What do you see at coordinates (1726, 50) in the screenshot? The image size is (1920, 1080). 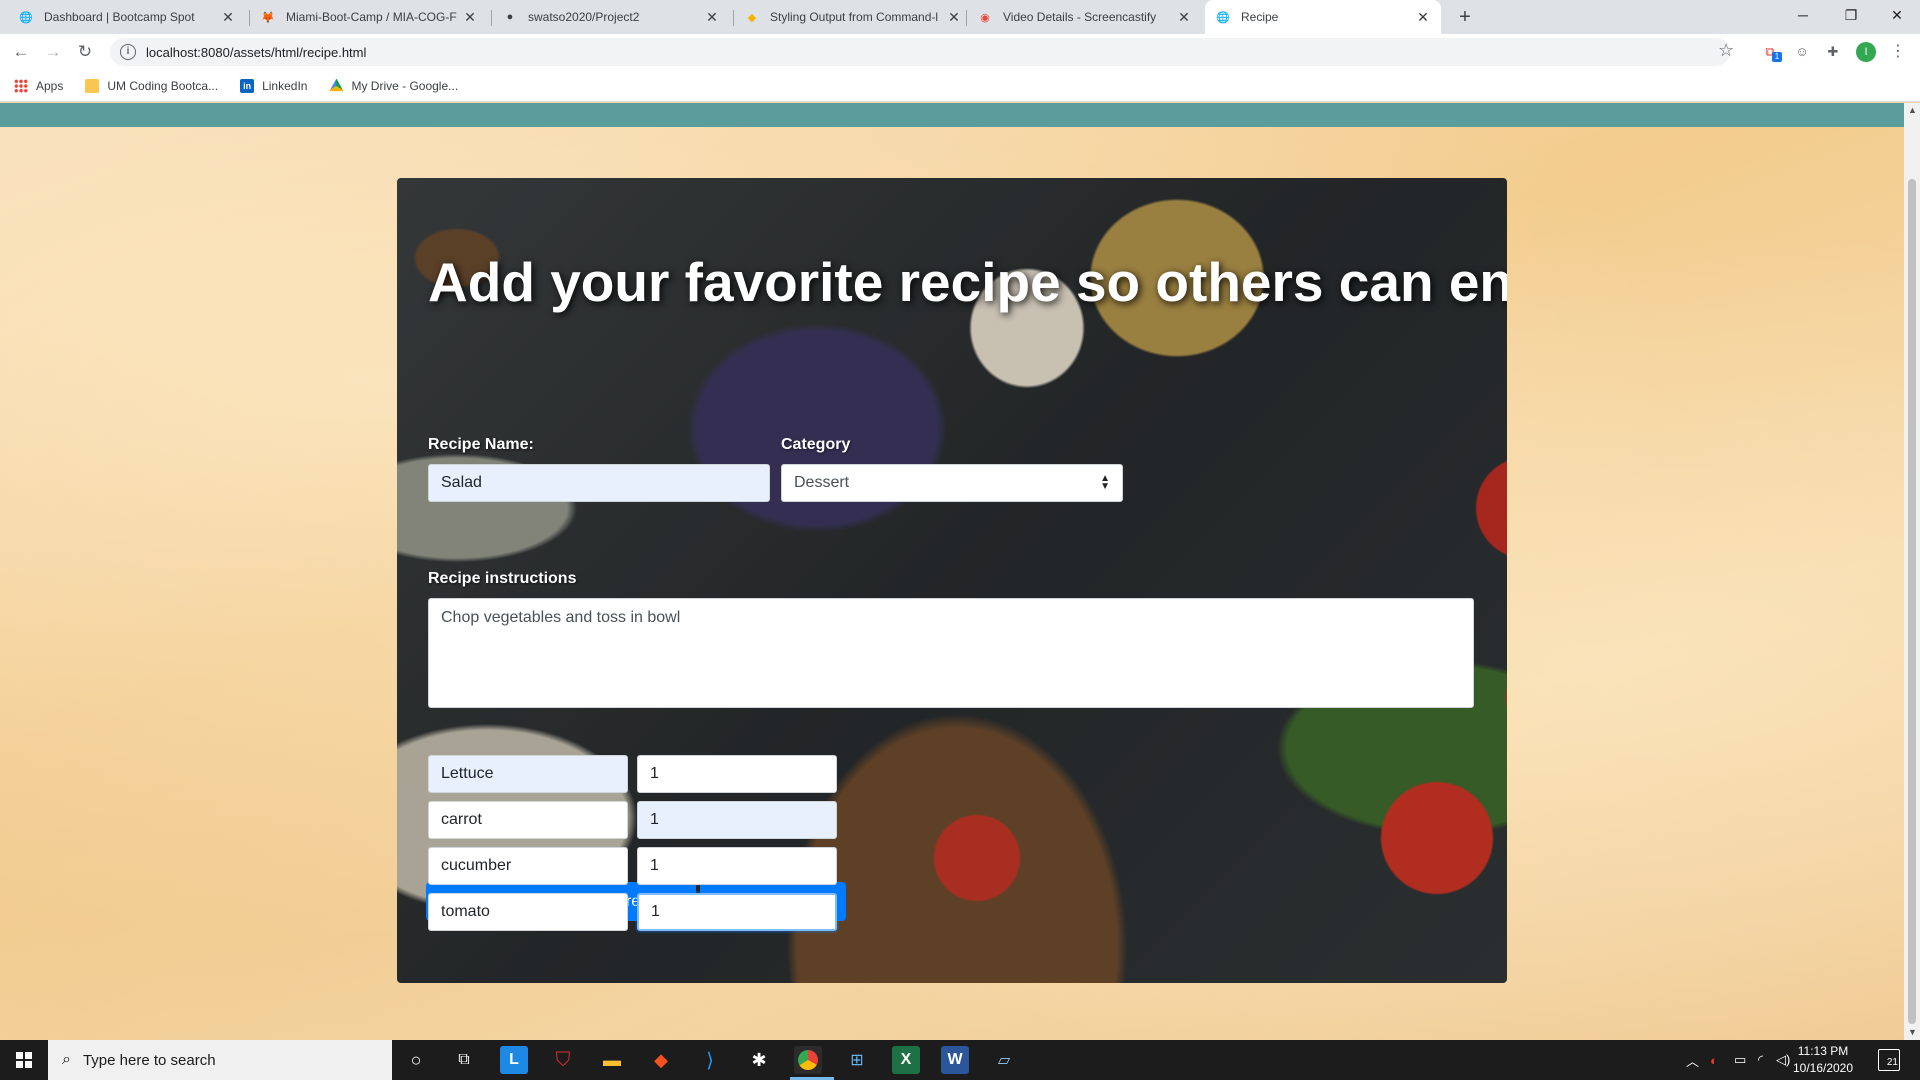 I see `bookmark-star-icon: ☆` at bounding box center [1726, 50].